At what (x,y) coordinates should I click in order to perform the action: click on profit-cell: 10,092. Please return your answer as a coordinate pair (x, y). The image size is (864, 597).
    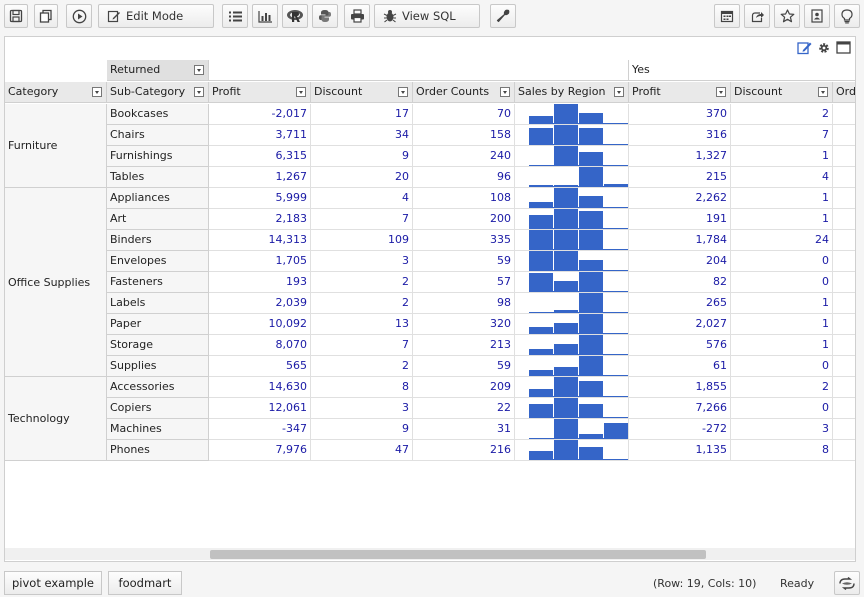
    Looking at the image, I should click on (260, 324).